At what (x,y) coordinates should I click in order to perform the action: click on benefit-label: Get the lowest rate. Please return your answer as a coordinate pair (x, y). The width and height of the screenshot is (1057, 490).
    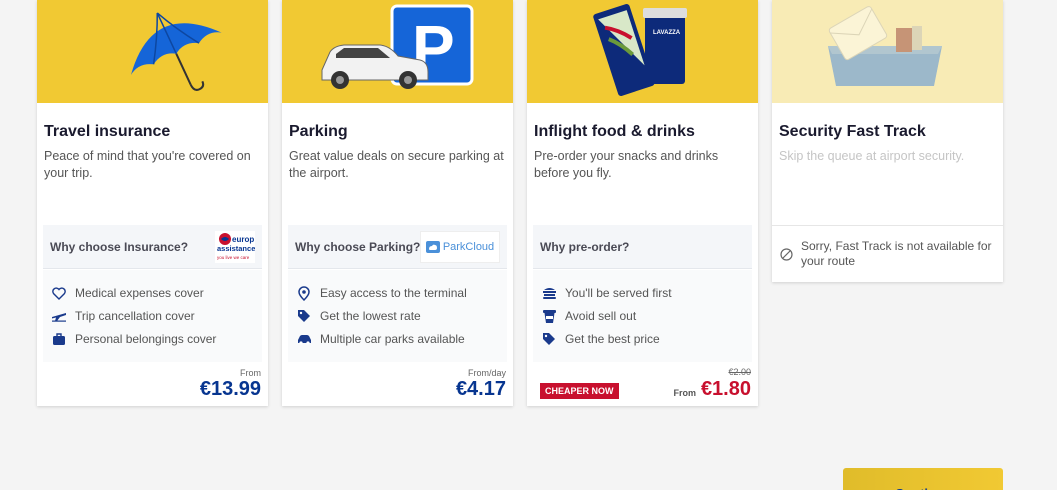
    Looking at the image, I should click on (370, 316).